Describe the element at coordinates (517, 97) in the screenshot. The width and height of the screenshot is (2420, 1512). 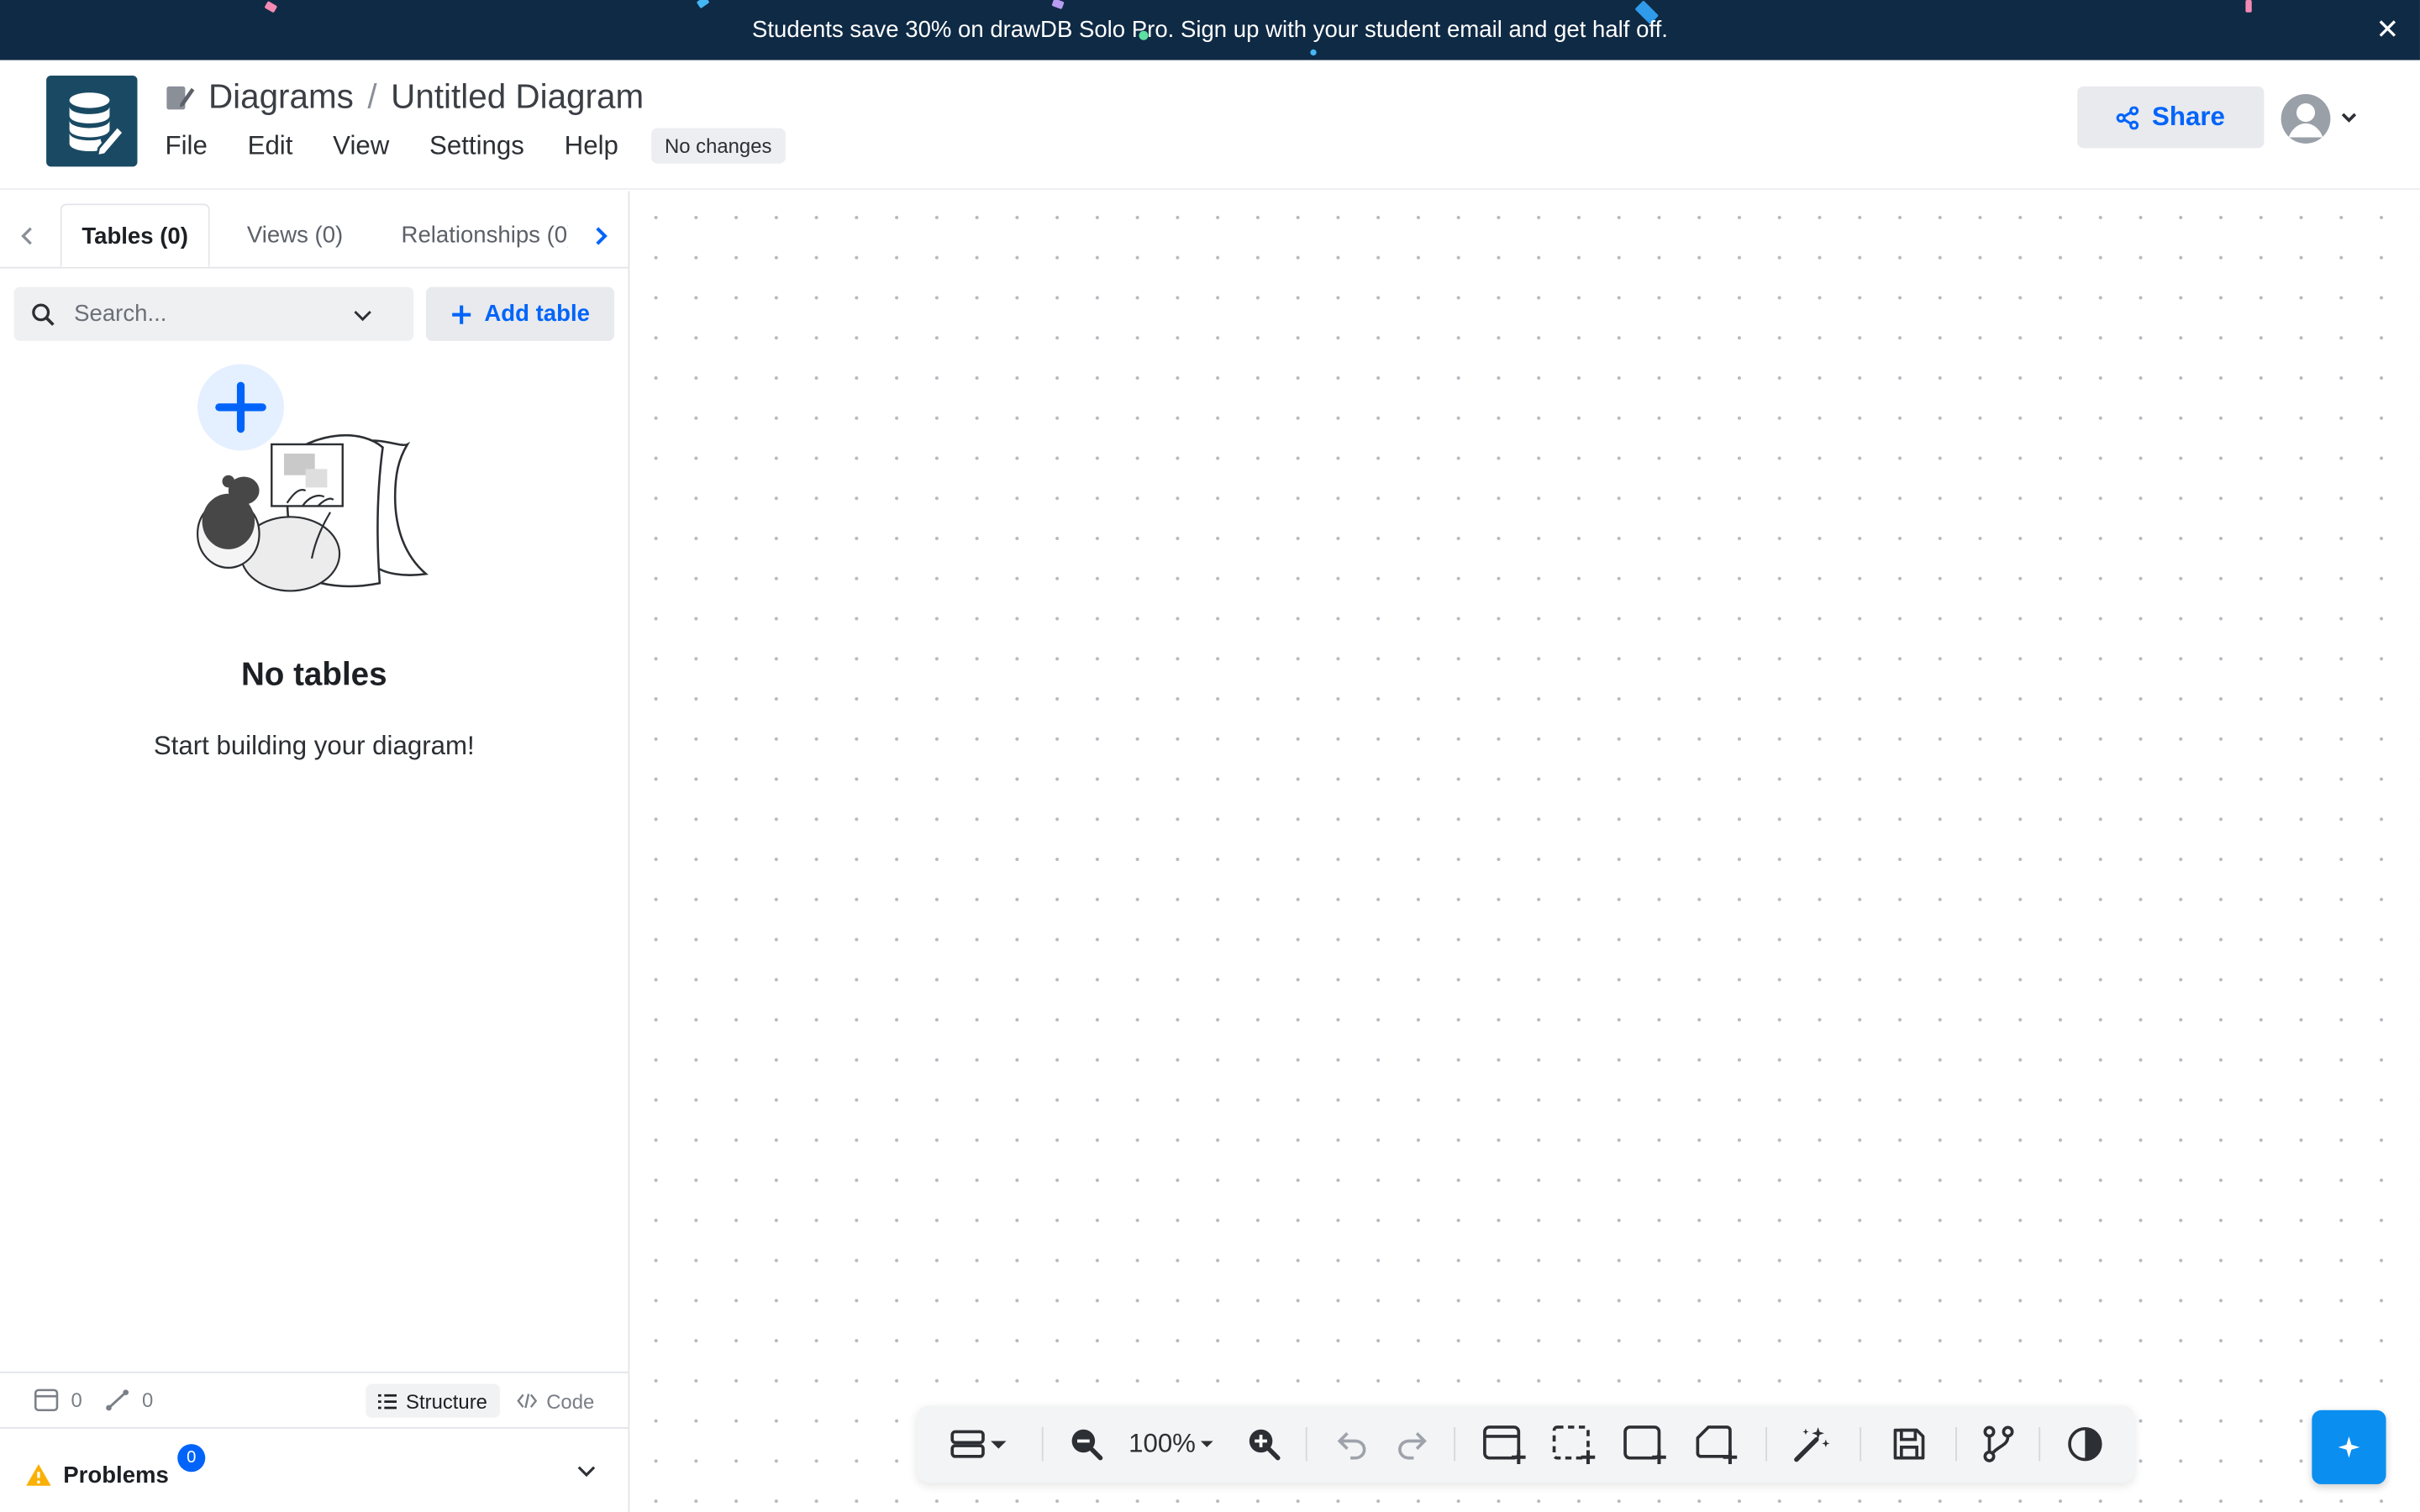
I see `diagram-title: Untitled Diagram` at that location.